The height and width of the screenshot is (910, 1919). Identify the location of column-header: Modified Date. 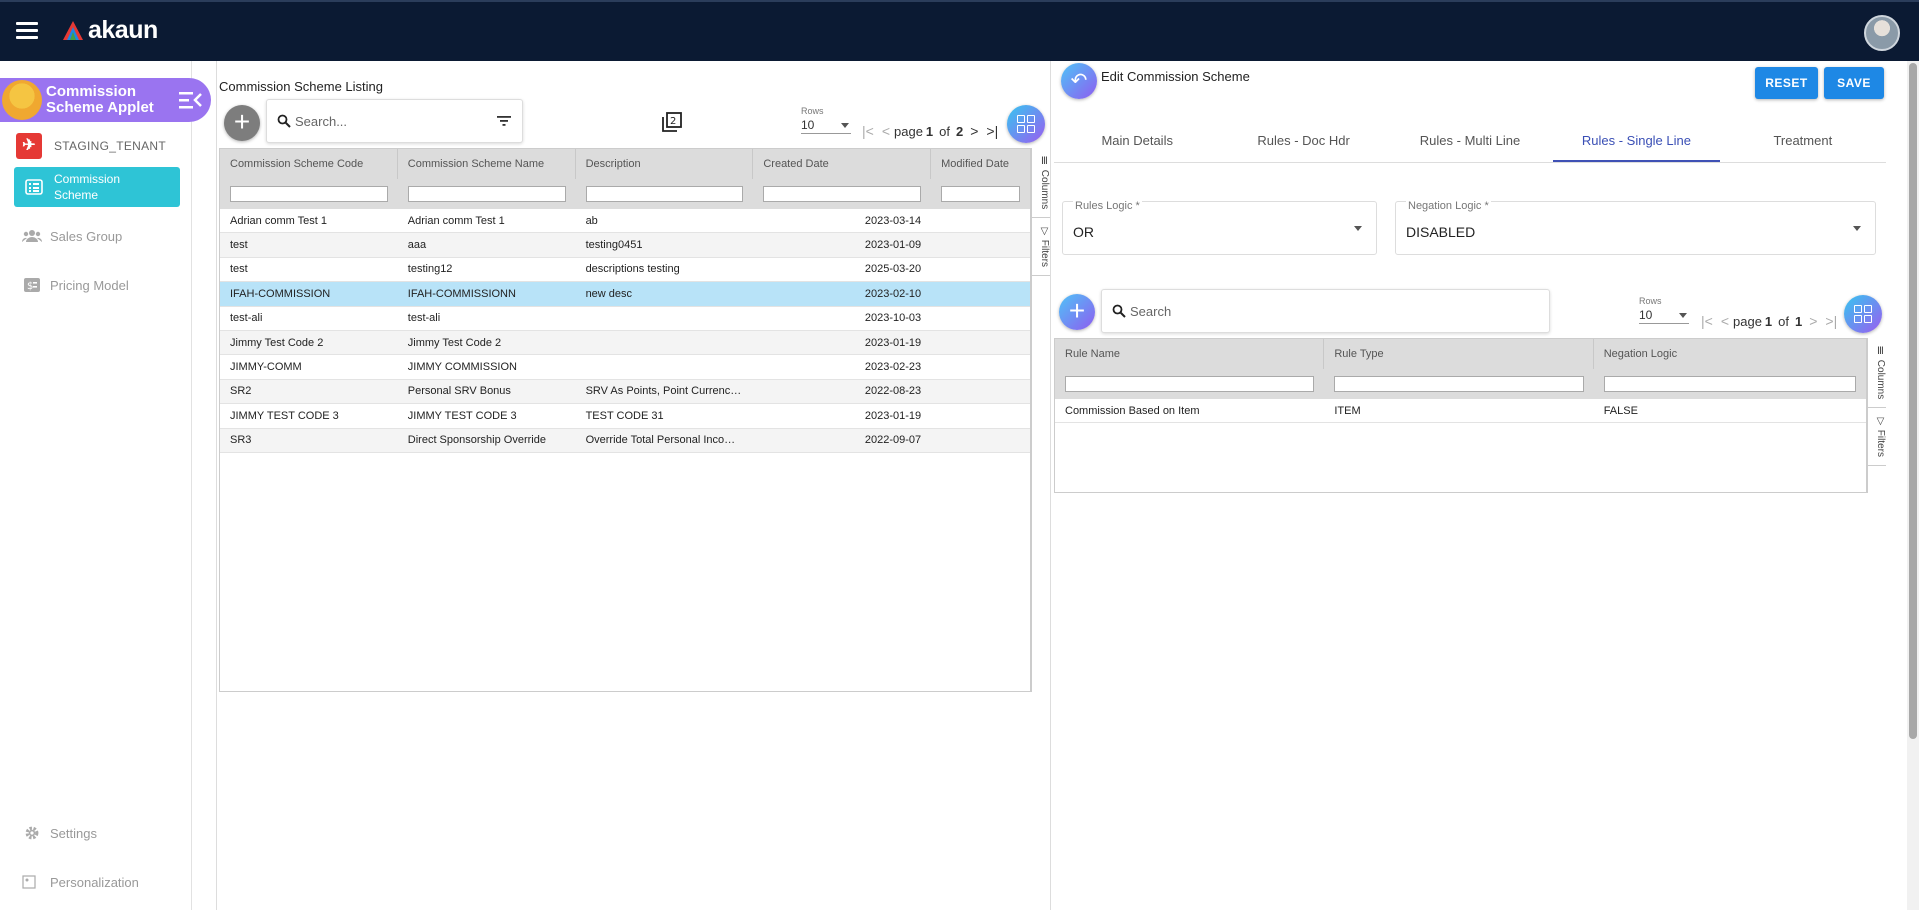
(980, 164).